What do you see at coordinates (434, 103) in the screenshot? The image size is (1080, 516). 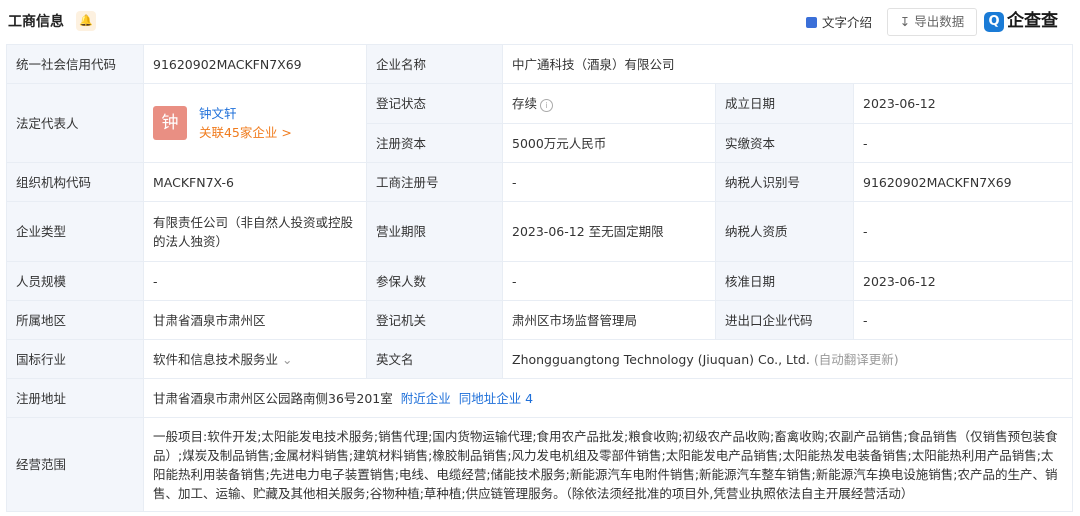 I see `reg-status-label: 登记状态` at bounding box center [434, 103].